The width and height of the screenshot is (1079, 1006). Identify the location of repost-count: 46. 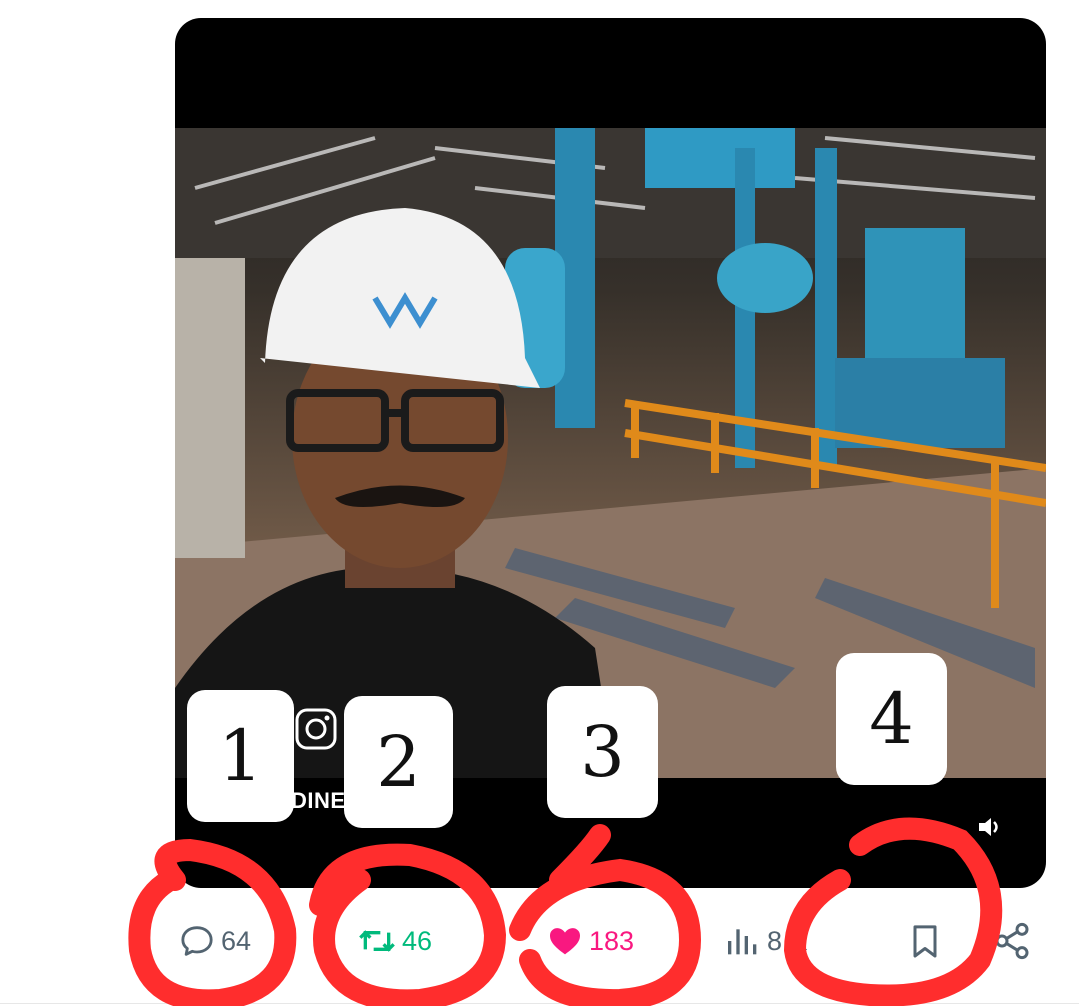
(417, 940).